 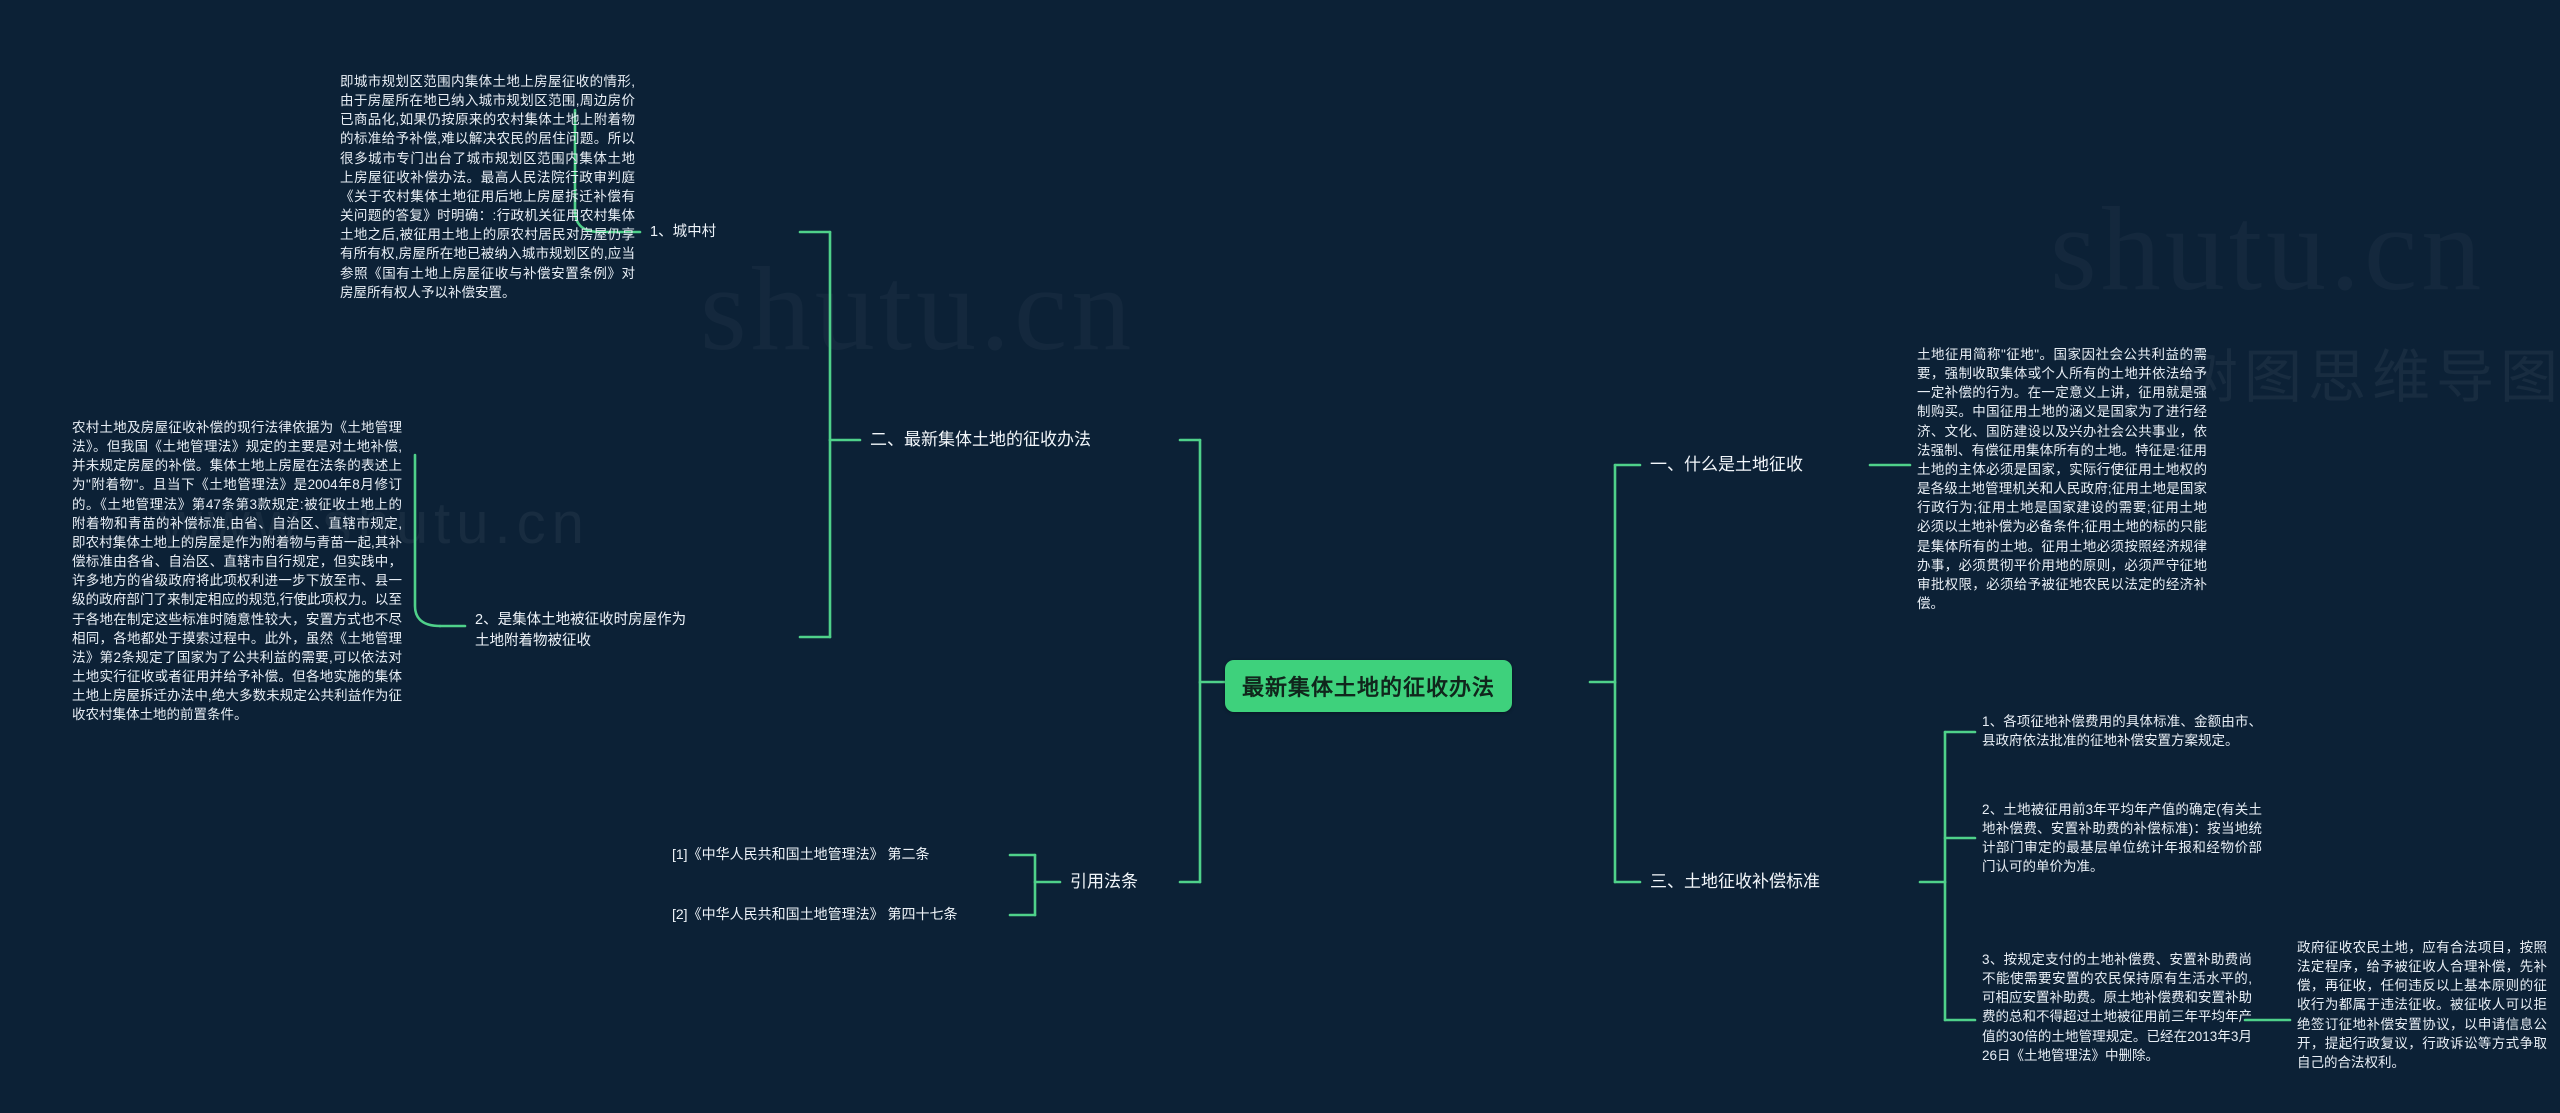 What do you see at coordinates (800, 855) in the screenshot?
I see `citation-item-1: [1]《中华人民共和国土地管理法》 第二条` at bounding box center [800, 855].